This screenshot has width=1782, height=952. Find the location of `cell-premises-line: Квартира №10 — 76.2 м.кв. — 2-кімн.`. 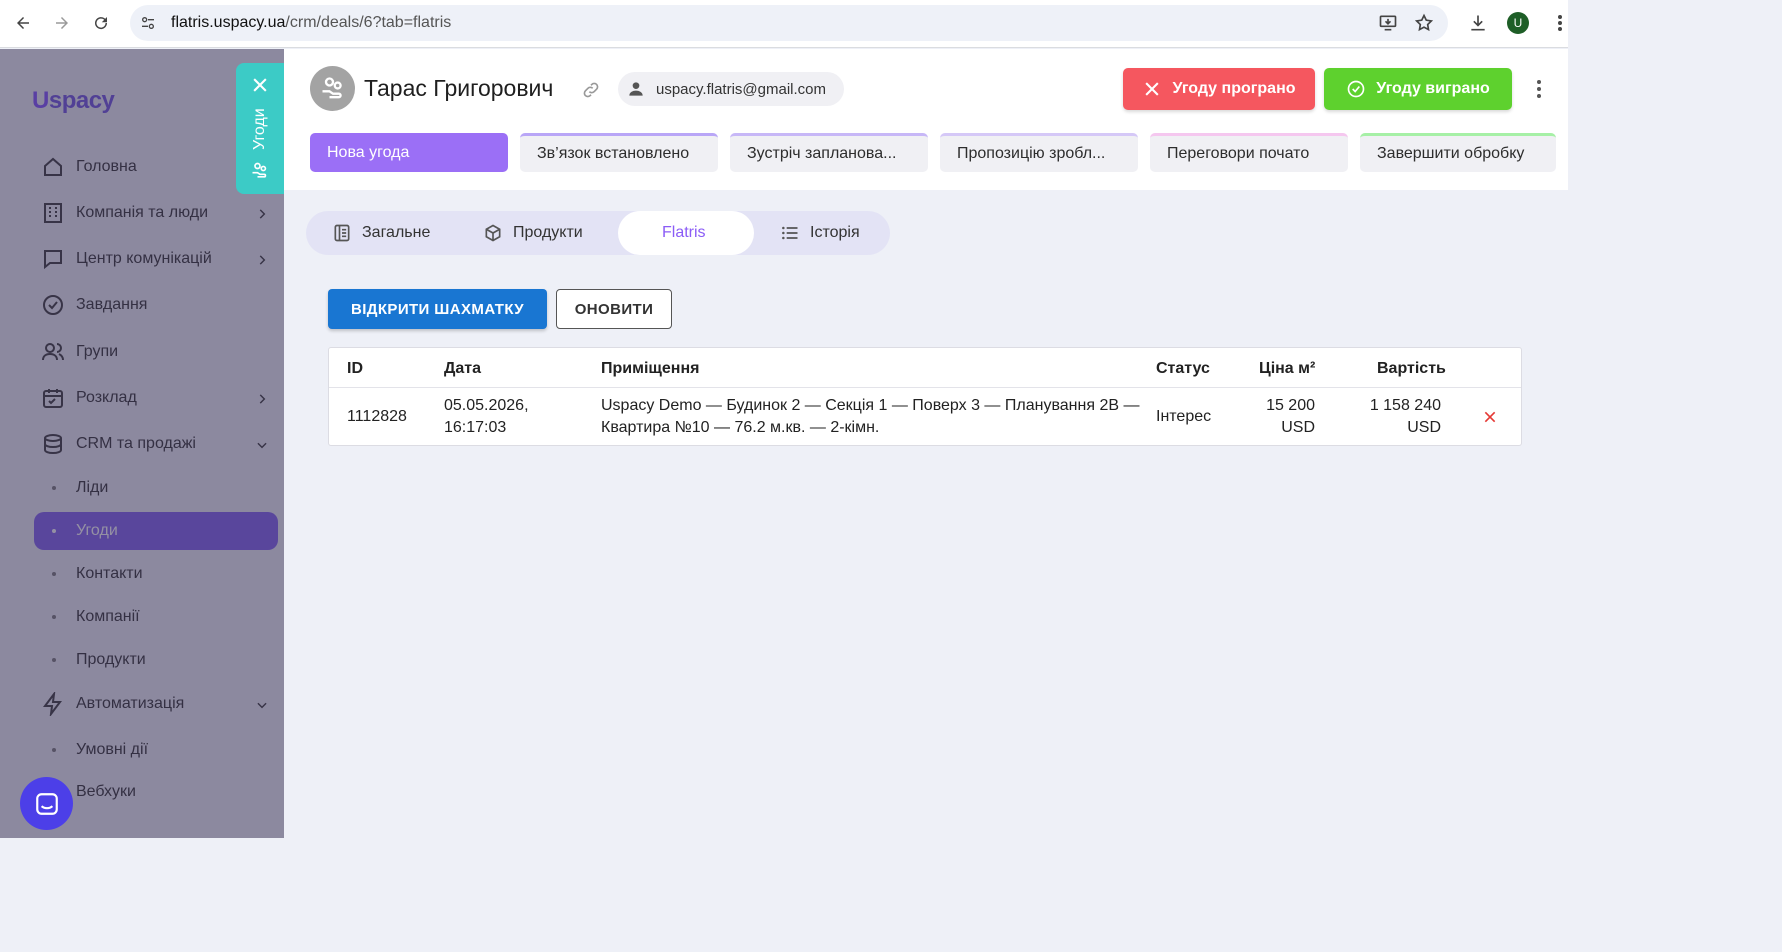

cell-premises-line: Квартира №10 — 76.2 м.кв. — 2-кімн. is located at coordinates (740, 427).